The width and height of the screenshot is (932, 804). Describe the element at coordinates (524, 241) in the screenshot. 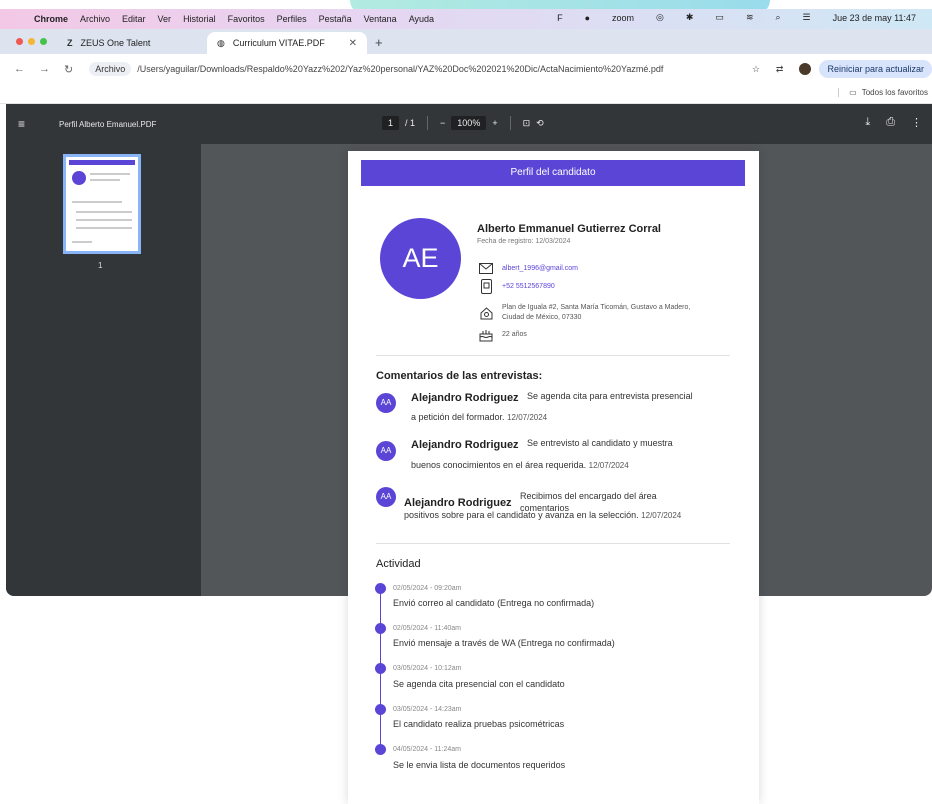

I see `registration-date: Fecha de registro: 12/03/2024` at that location.